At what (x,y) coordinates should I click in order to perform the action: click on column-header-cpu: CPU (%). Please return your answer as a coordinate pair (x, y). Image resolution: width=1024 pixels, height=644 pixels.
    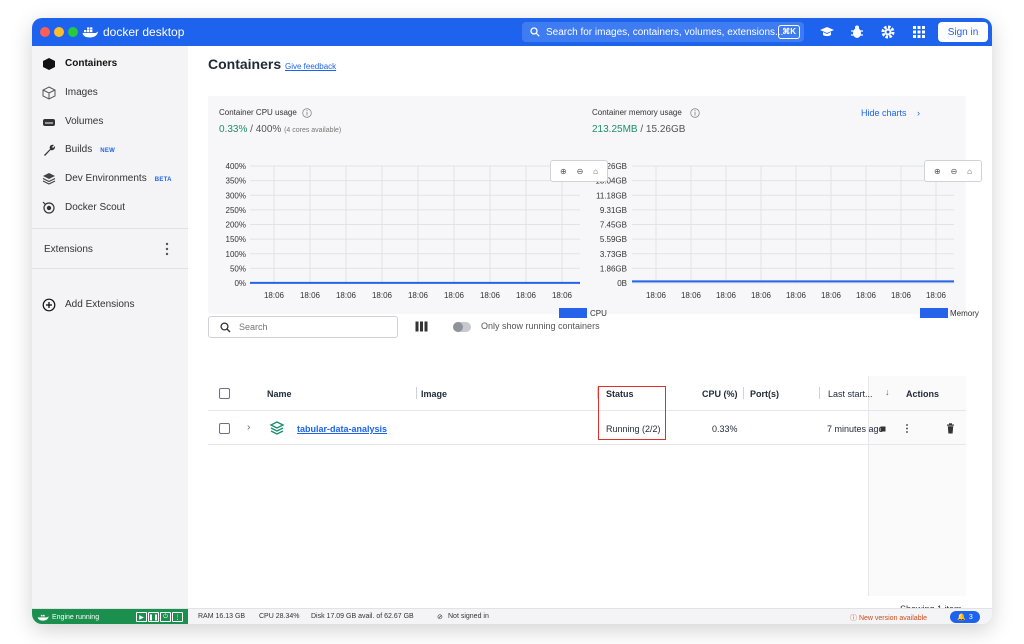
    Looking at the image, I should click on (720, 394).